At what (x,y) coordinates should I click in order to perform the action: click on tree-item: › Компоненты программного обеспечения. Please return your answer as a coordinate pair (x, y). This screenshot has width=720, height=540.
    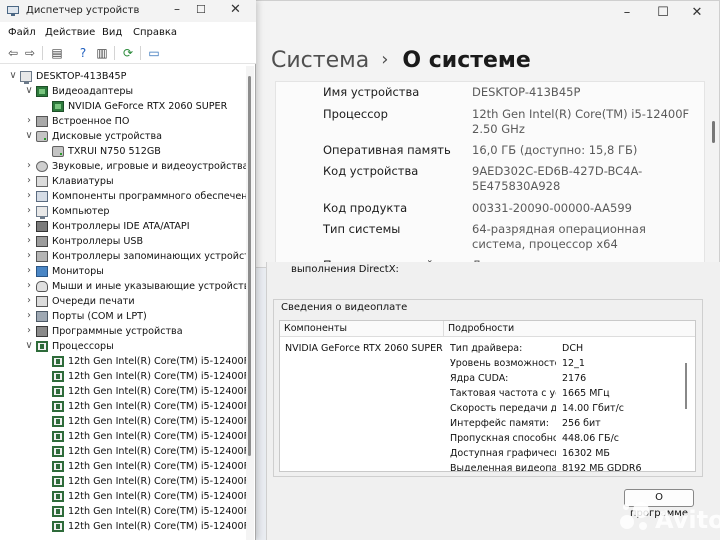
    Looking at the image, I should click on (135, 196).